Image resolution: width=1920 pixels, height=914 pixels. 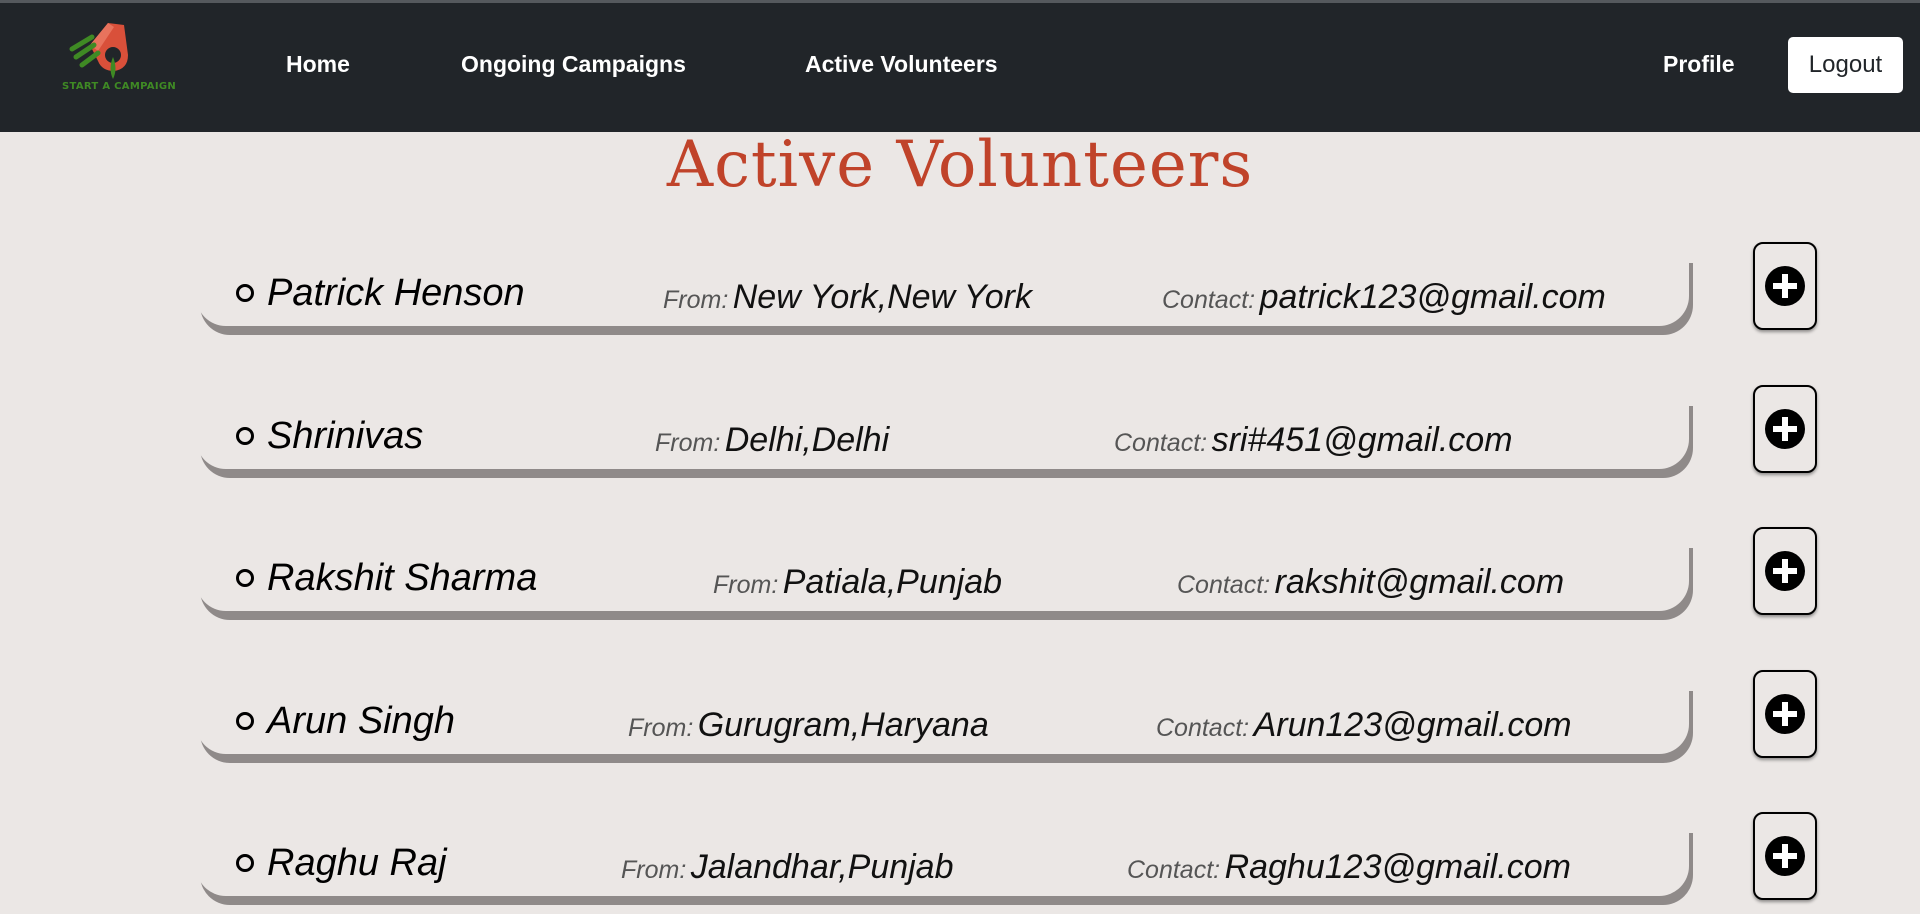 I want to click on volunteer-from: From: New York,New York, so click(x=847, y=297).